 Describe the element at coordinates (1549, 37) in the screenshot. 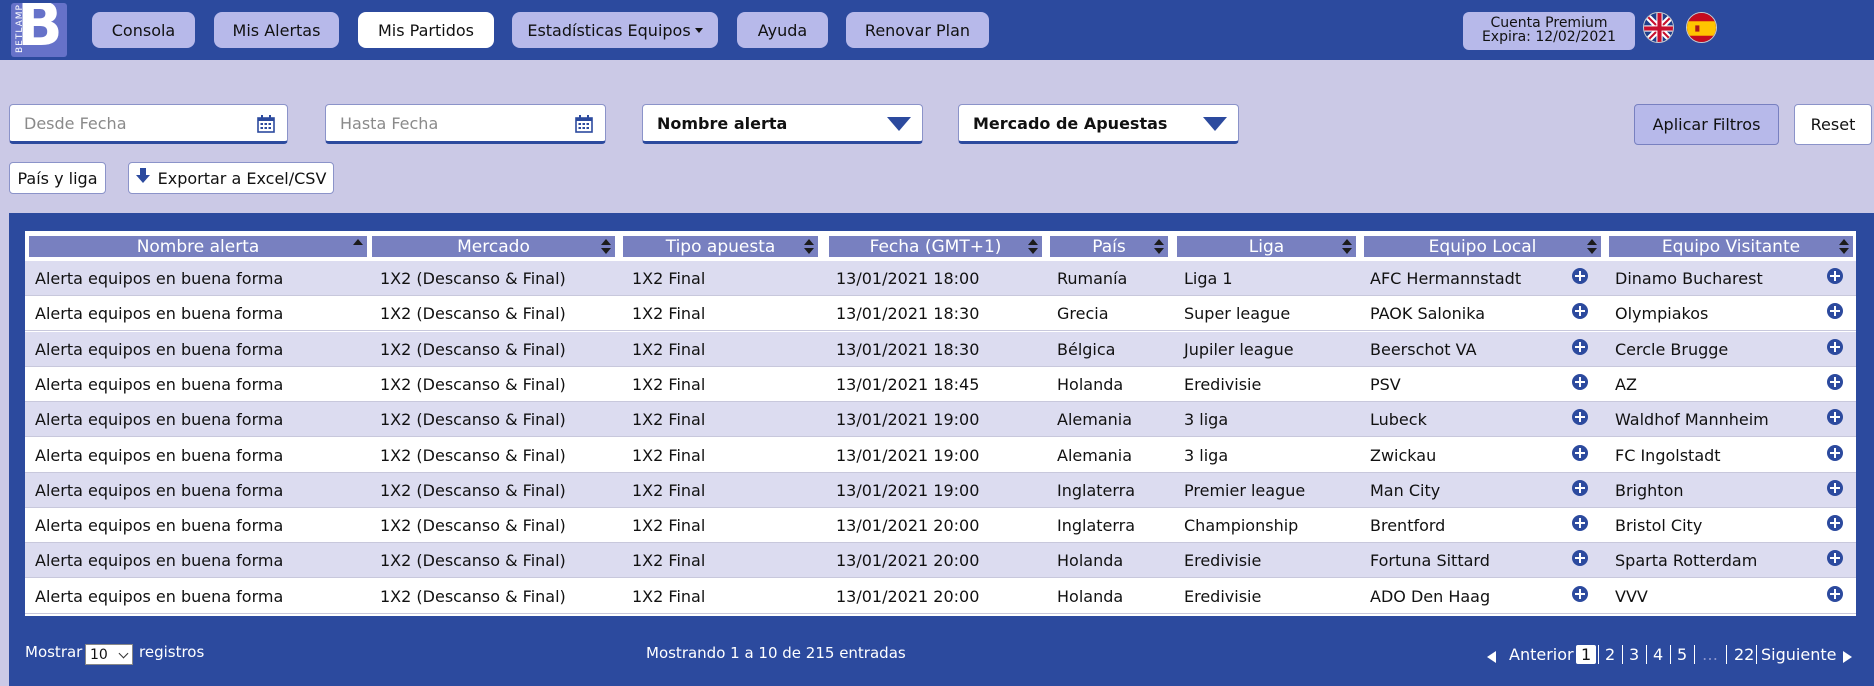

I see `account-expiry: Expira: 12/02/2021` at that location.